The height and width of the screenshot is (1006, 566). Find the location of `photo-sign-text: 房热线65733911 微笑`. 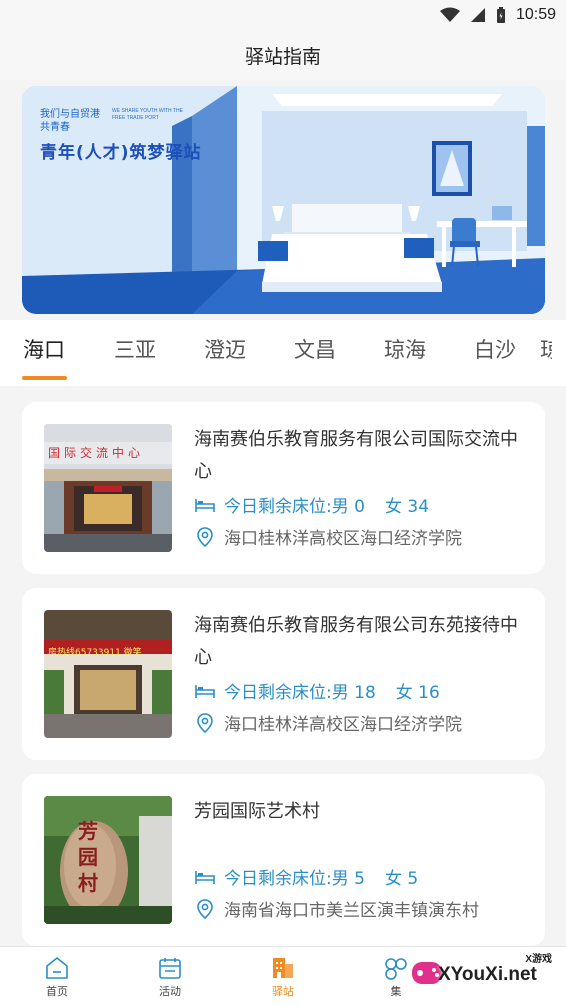

photo-sign-text: 房热线65733911 微笑 is located at coordinates (95, 653).